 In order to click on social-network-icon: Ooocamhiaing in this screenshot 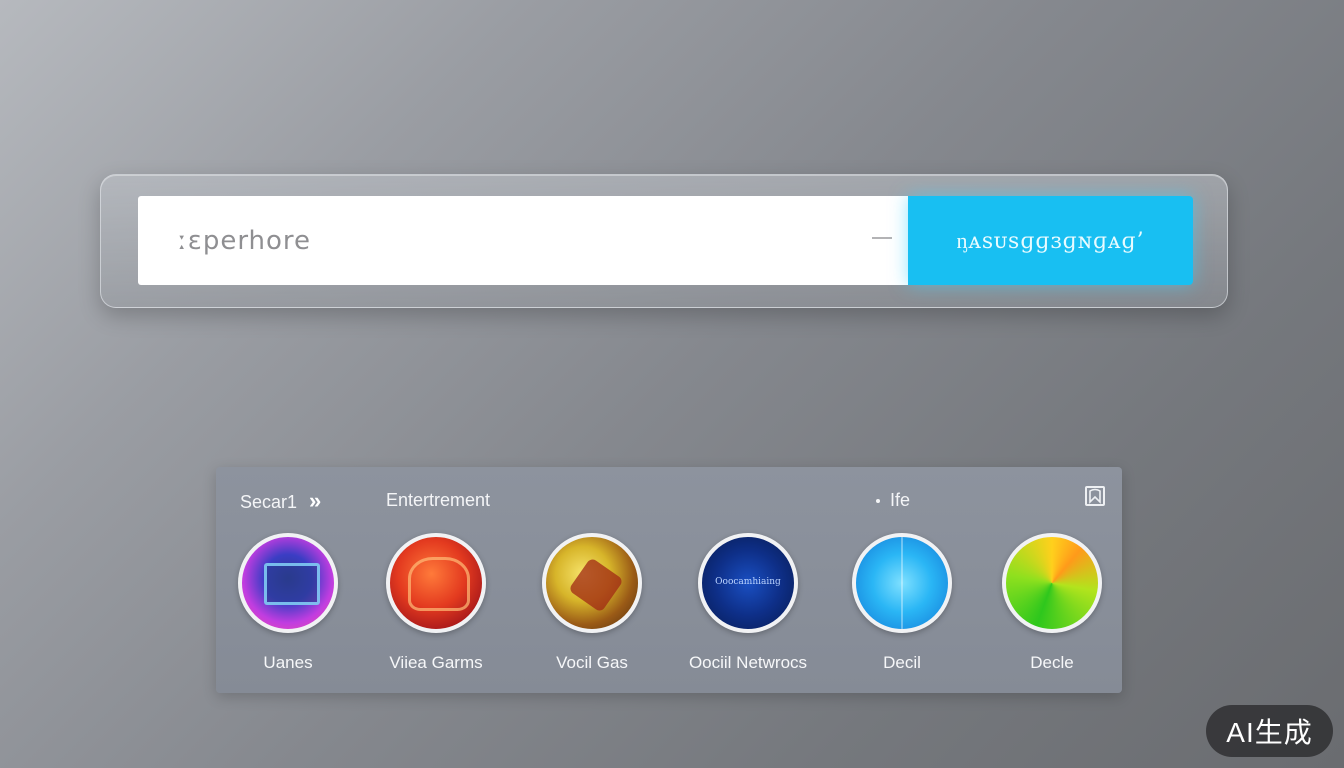, I will do `click(748, 583)`.